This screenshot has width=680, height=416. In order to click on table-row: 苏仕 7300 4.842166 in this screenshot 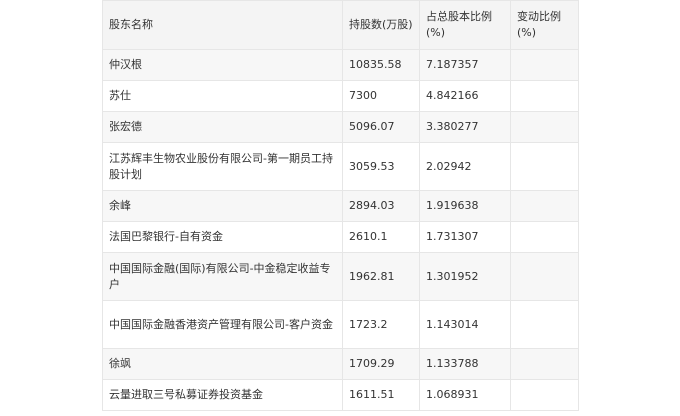, I will do `click(340, 96)`.